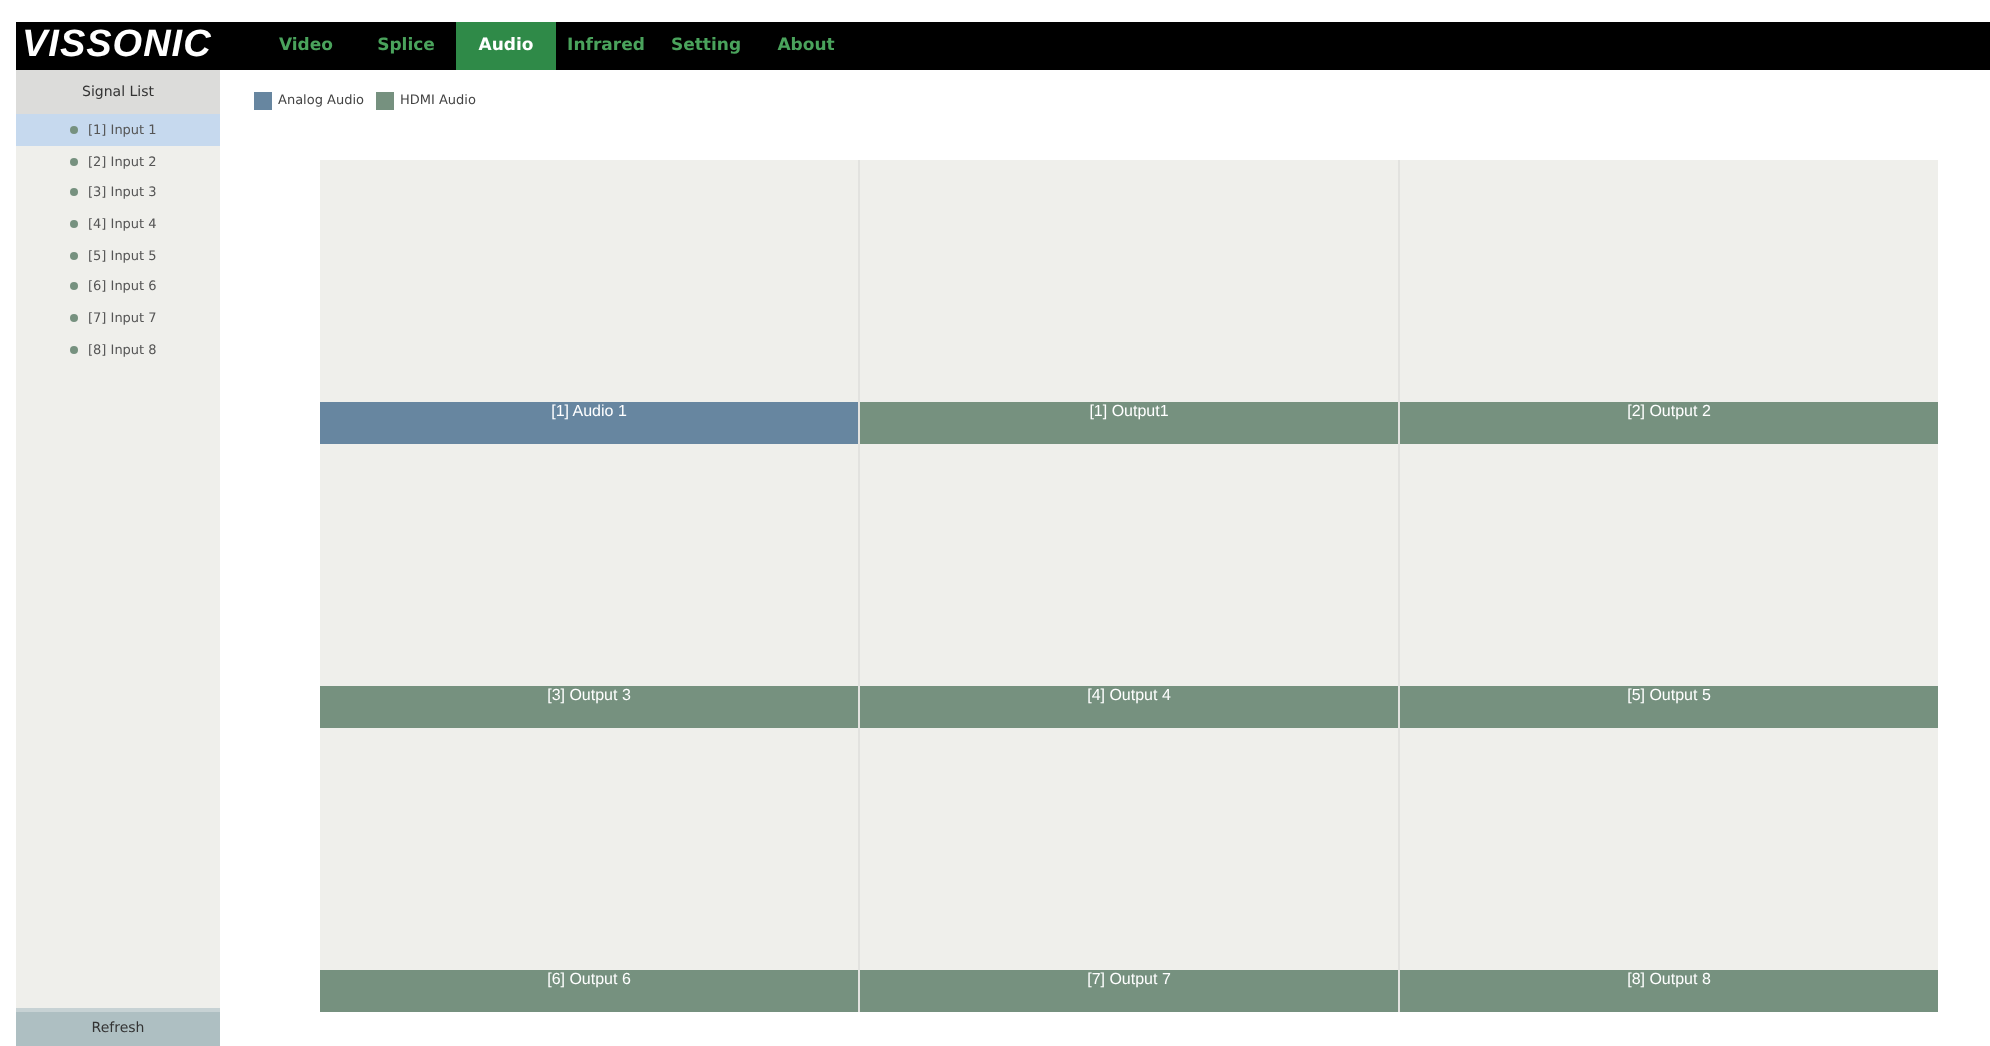 The width and height of the screenshot is (1990, 1046). Describe the element at coordinates (1669, 991) in the screenshot. I see `channel-label: [8] Output 8` at that location.